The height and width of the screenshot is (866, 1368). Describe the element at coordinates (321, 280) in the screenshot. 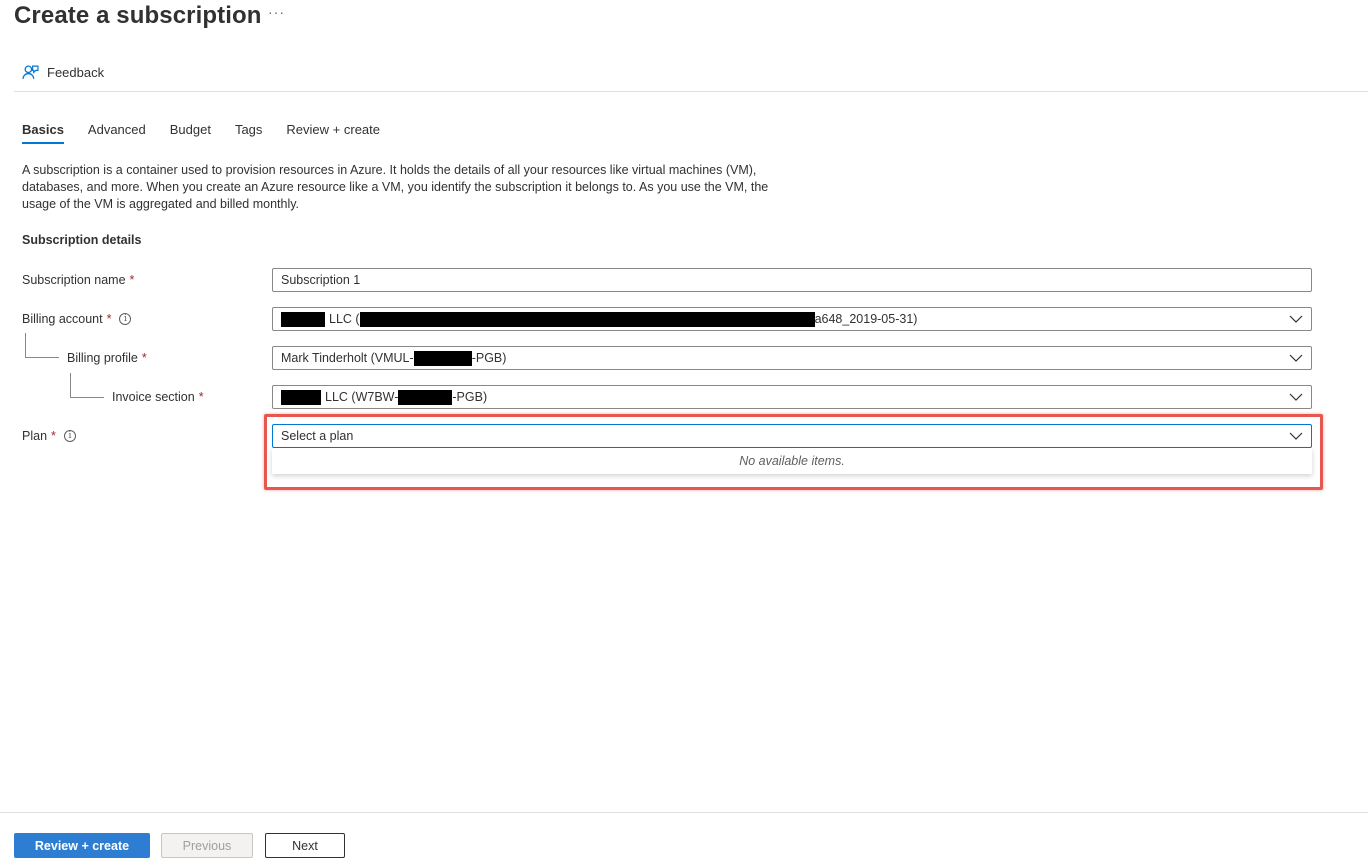

I see `subscription-name-value: Subscription 1` at that location.